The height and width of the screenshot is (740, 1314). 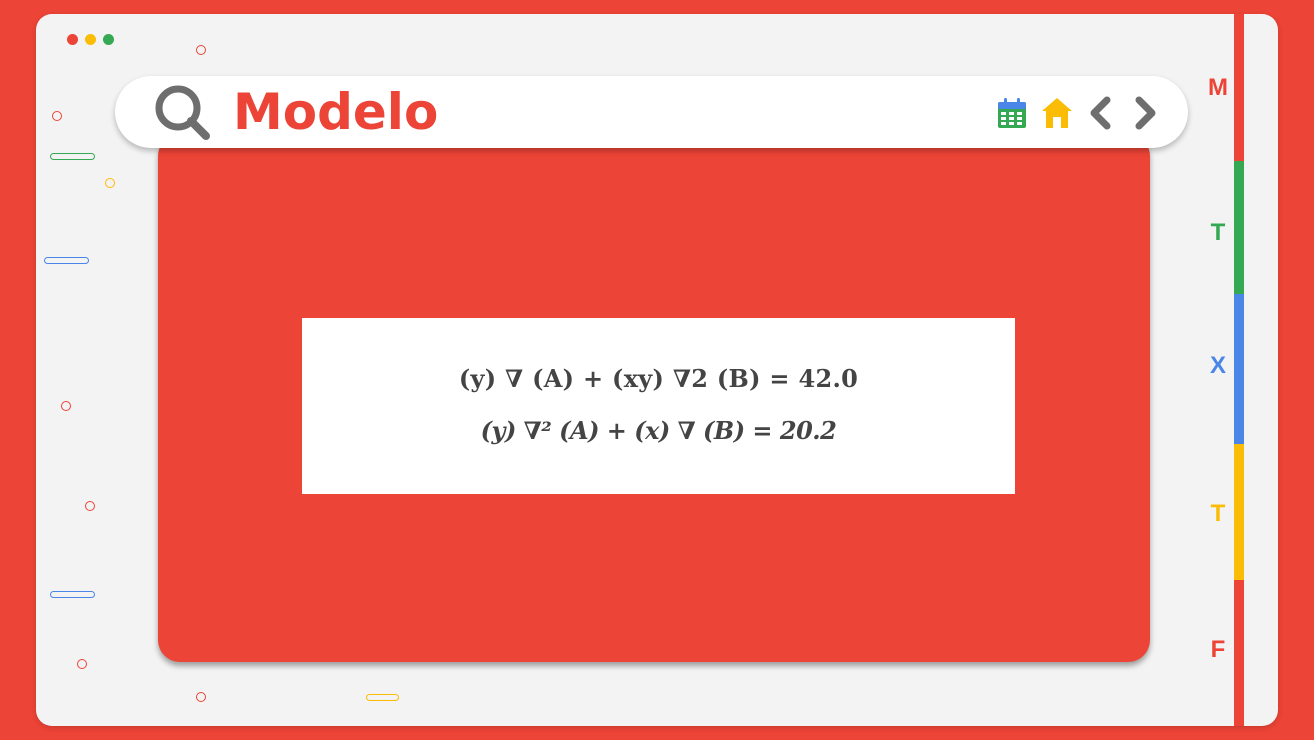 What do you see at coordinates (72, 39) in the screenshot?
I see `close-dot` at bounding box center [72, 39].